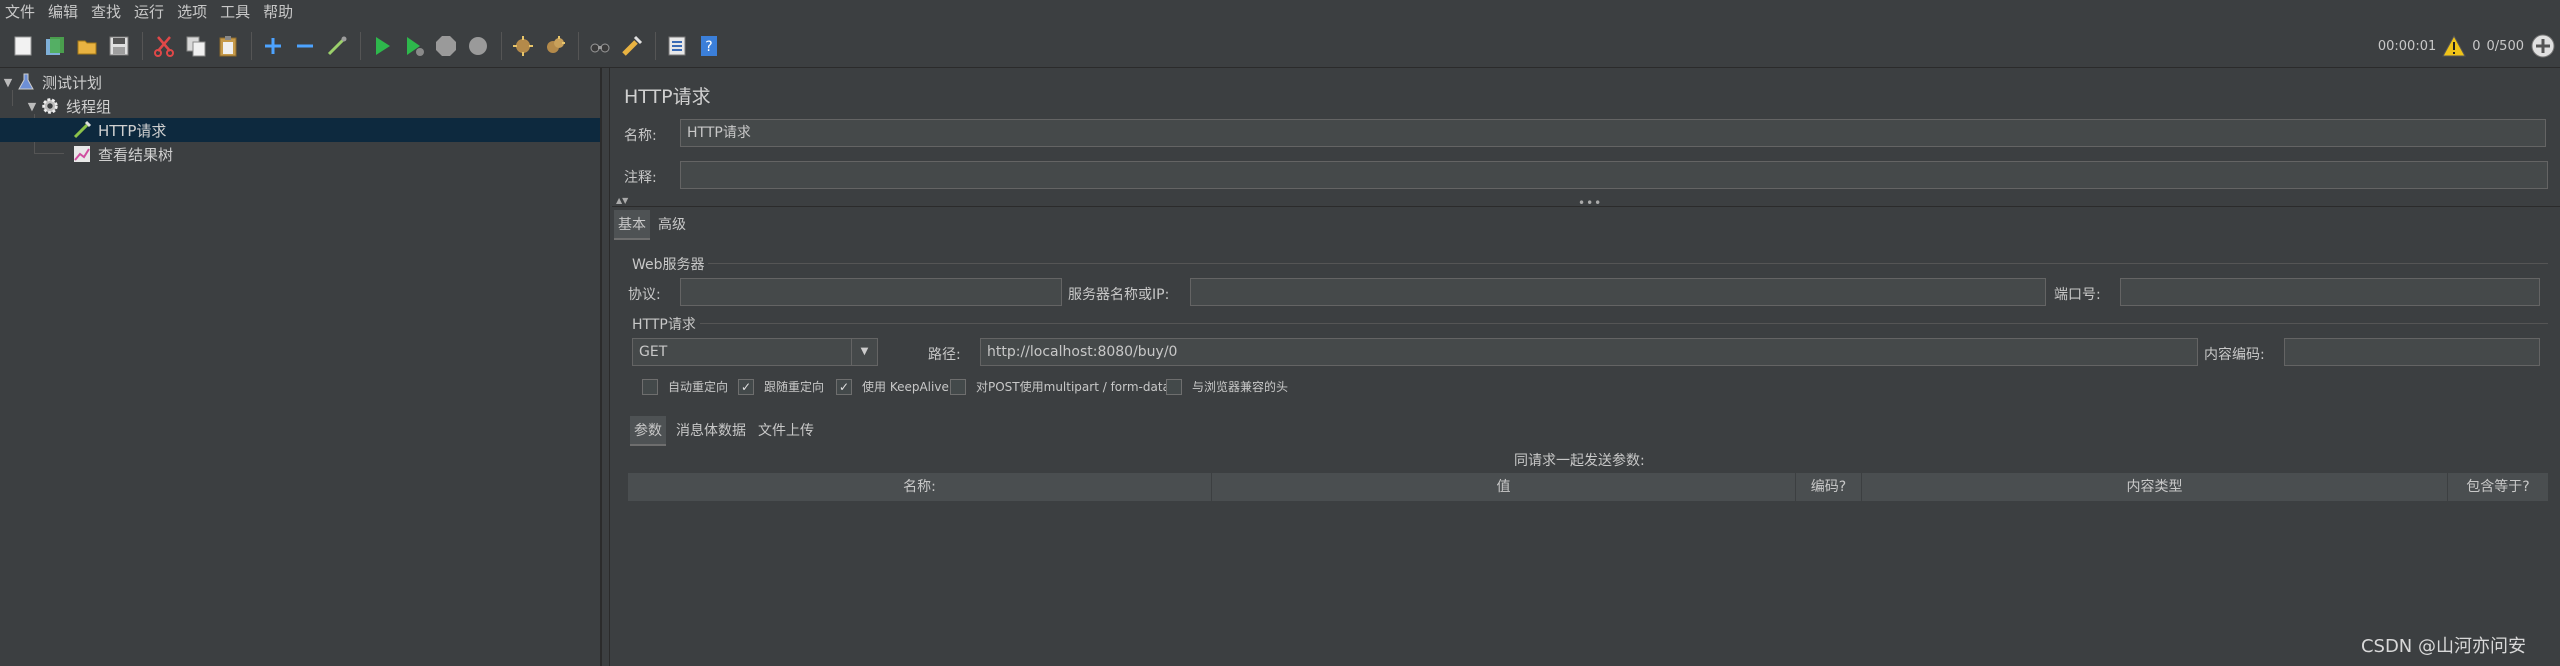 This screenshot has width=2560, height=666. I want to click on elapsed-time: 00:00:01, so click(2407, 46).